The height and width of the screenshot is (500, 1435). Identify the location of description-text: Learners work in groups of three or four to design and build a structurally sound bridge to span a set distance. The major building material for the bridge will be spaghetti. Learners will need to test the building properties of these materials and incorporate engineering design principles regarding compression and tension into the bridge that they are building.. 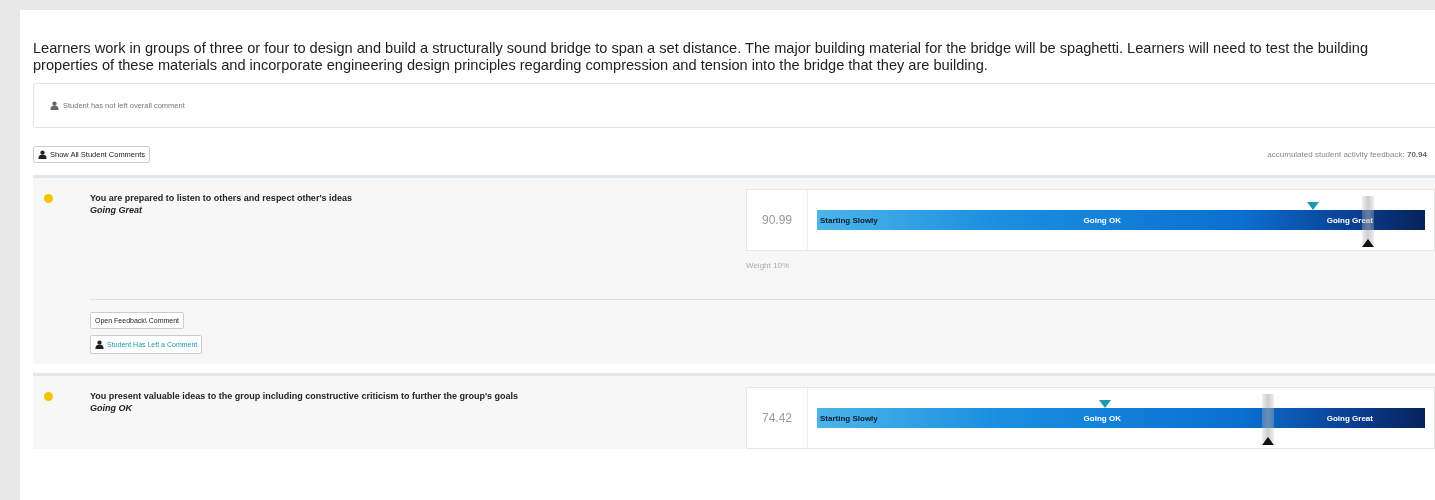
(701, 56).